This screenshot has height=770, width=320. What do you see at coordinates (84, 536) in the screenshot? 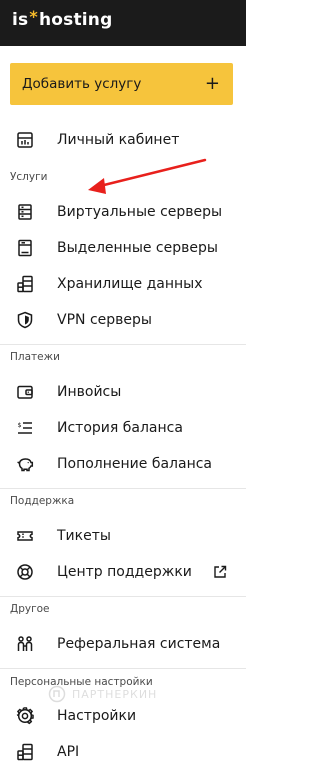
I see `sidebar-item-label: Тикеты` at bounding box center [84, 536].